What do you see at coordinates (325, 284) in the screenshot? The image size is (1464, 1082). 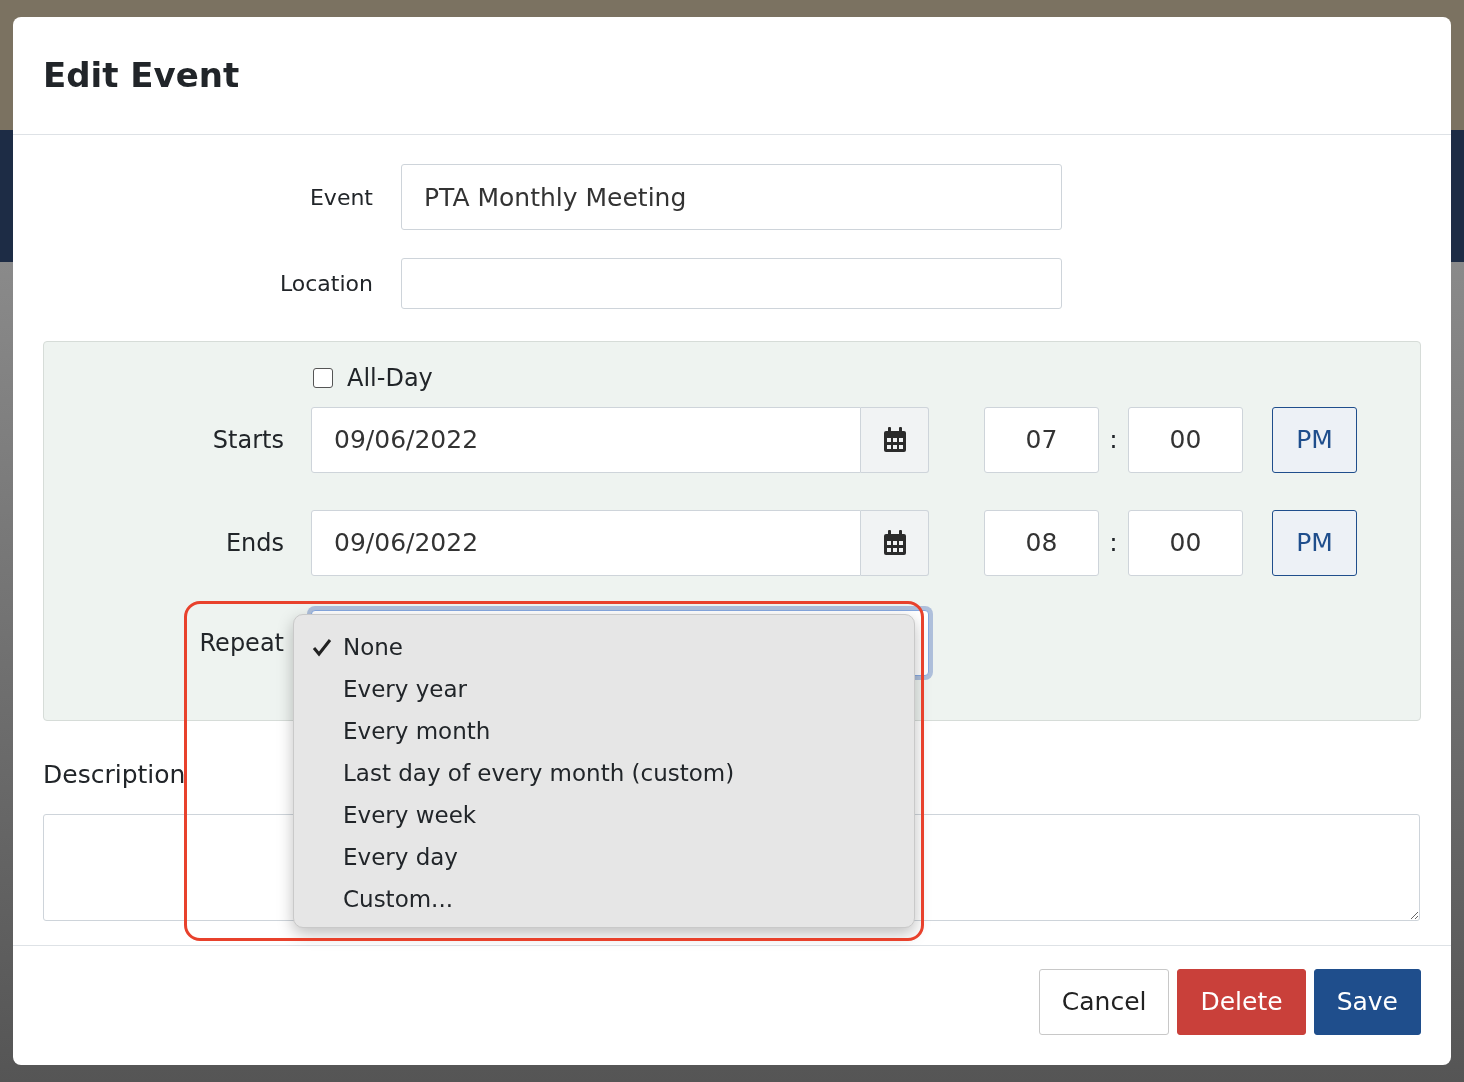 I see `field-label: Location` at bounding box center [325, 284].